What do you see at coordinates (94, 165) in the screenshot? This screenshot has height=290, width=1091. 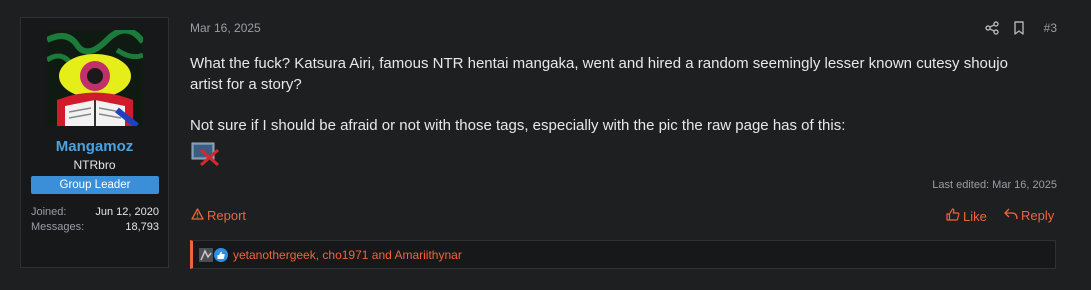 I see `user-title: NTRbro` at bounding box center [94, 165].